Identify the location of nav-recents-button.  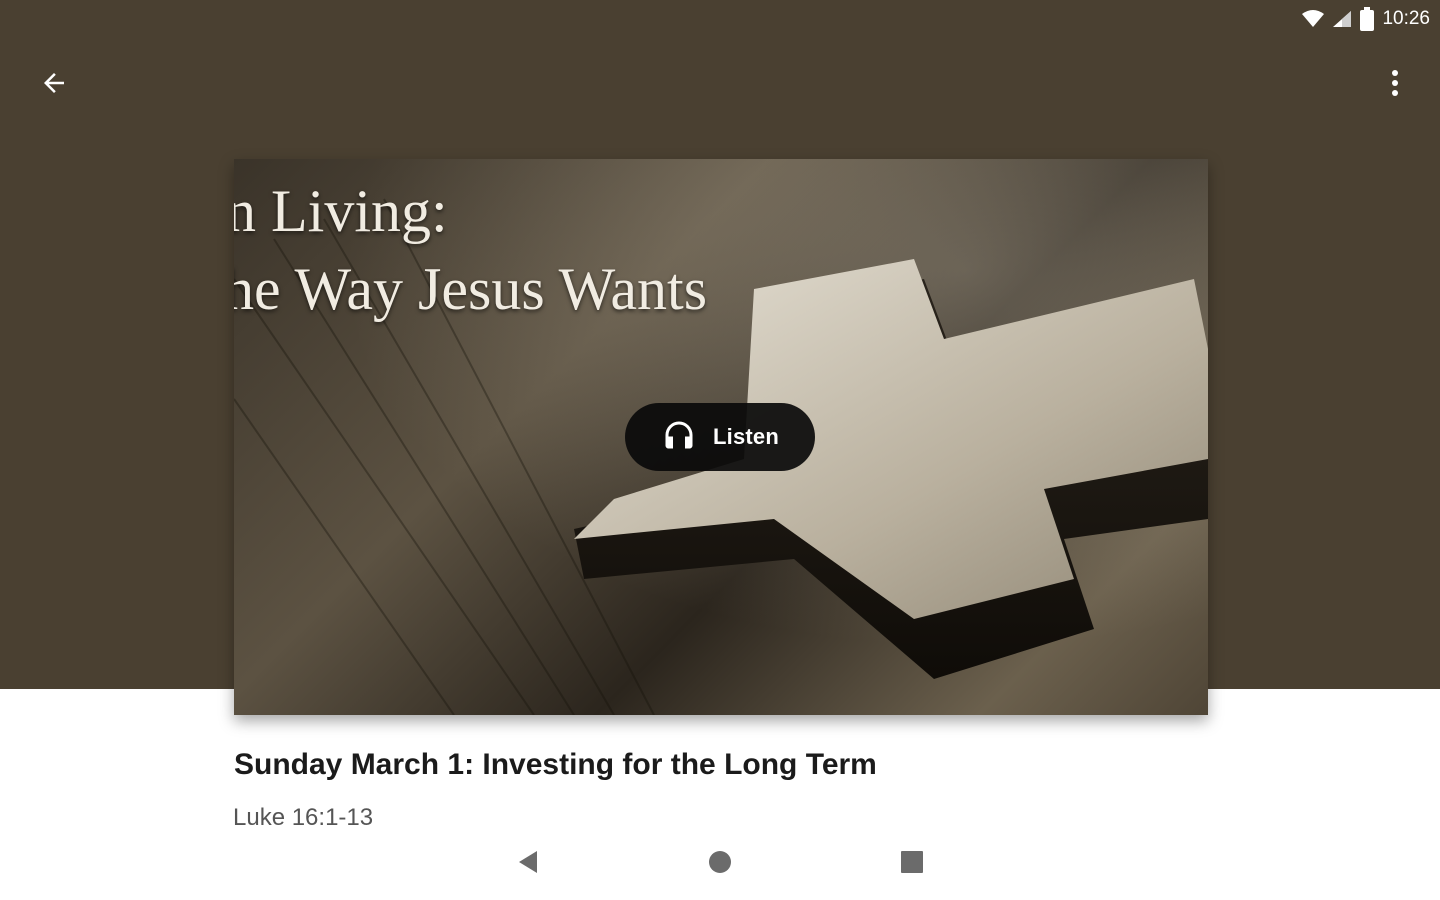
(912, 864).